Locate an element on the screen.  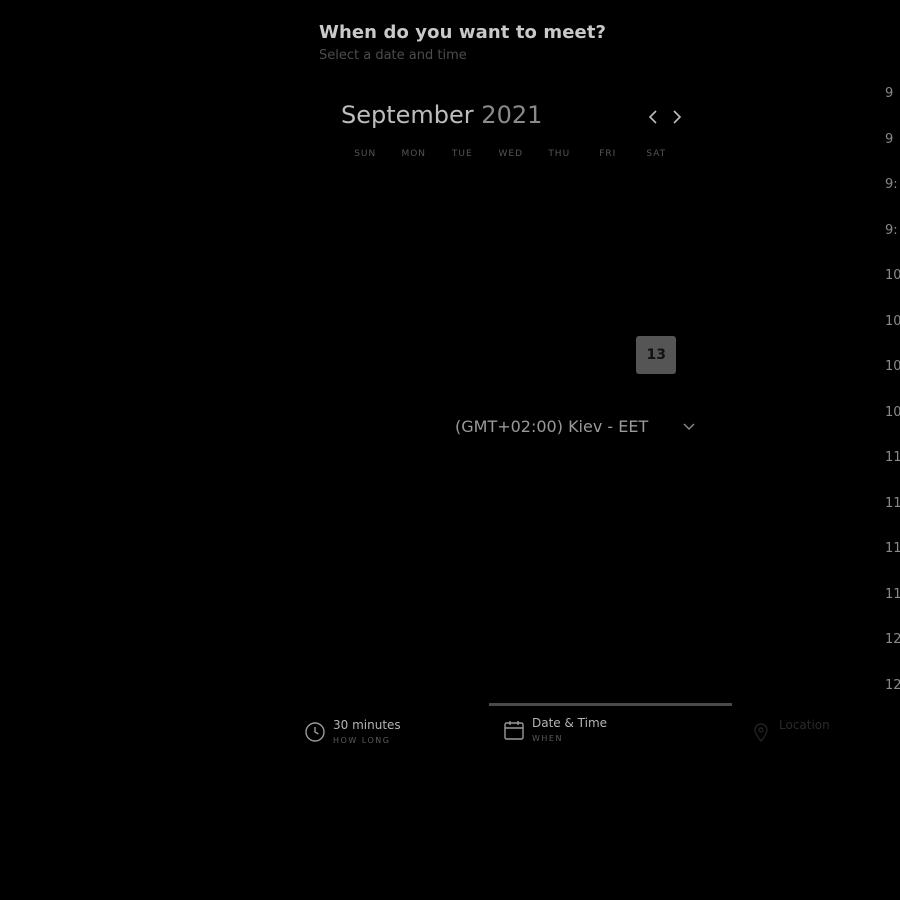
calendar-grid: SUN MON TUE WED THU FRI SAT 13 is located at coordinates (511, 263).